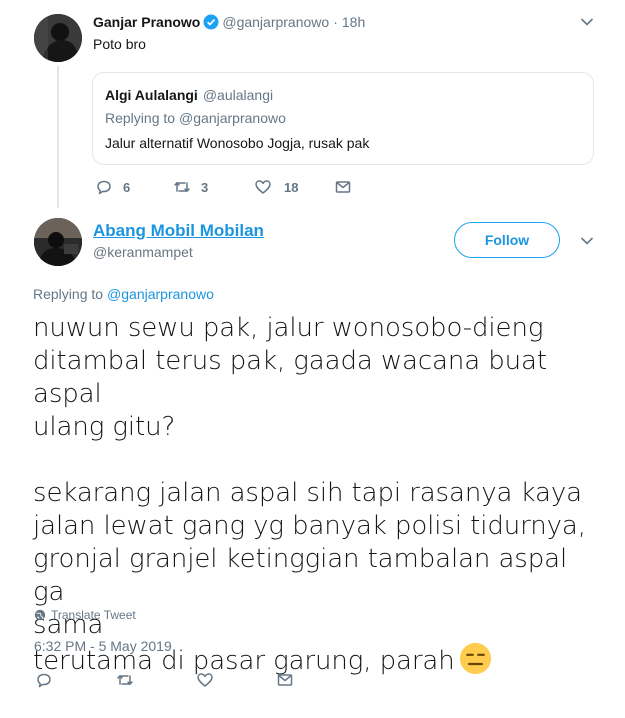 This screenshot has height=718, width=625. I want to click on main-like-button, so click(205, 680).